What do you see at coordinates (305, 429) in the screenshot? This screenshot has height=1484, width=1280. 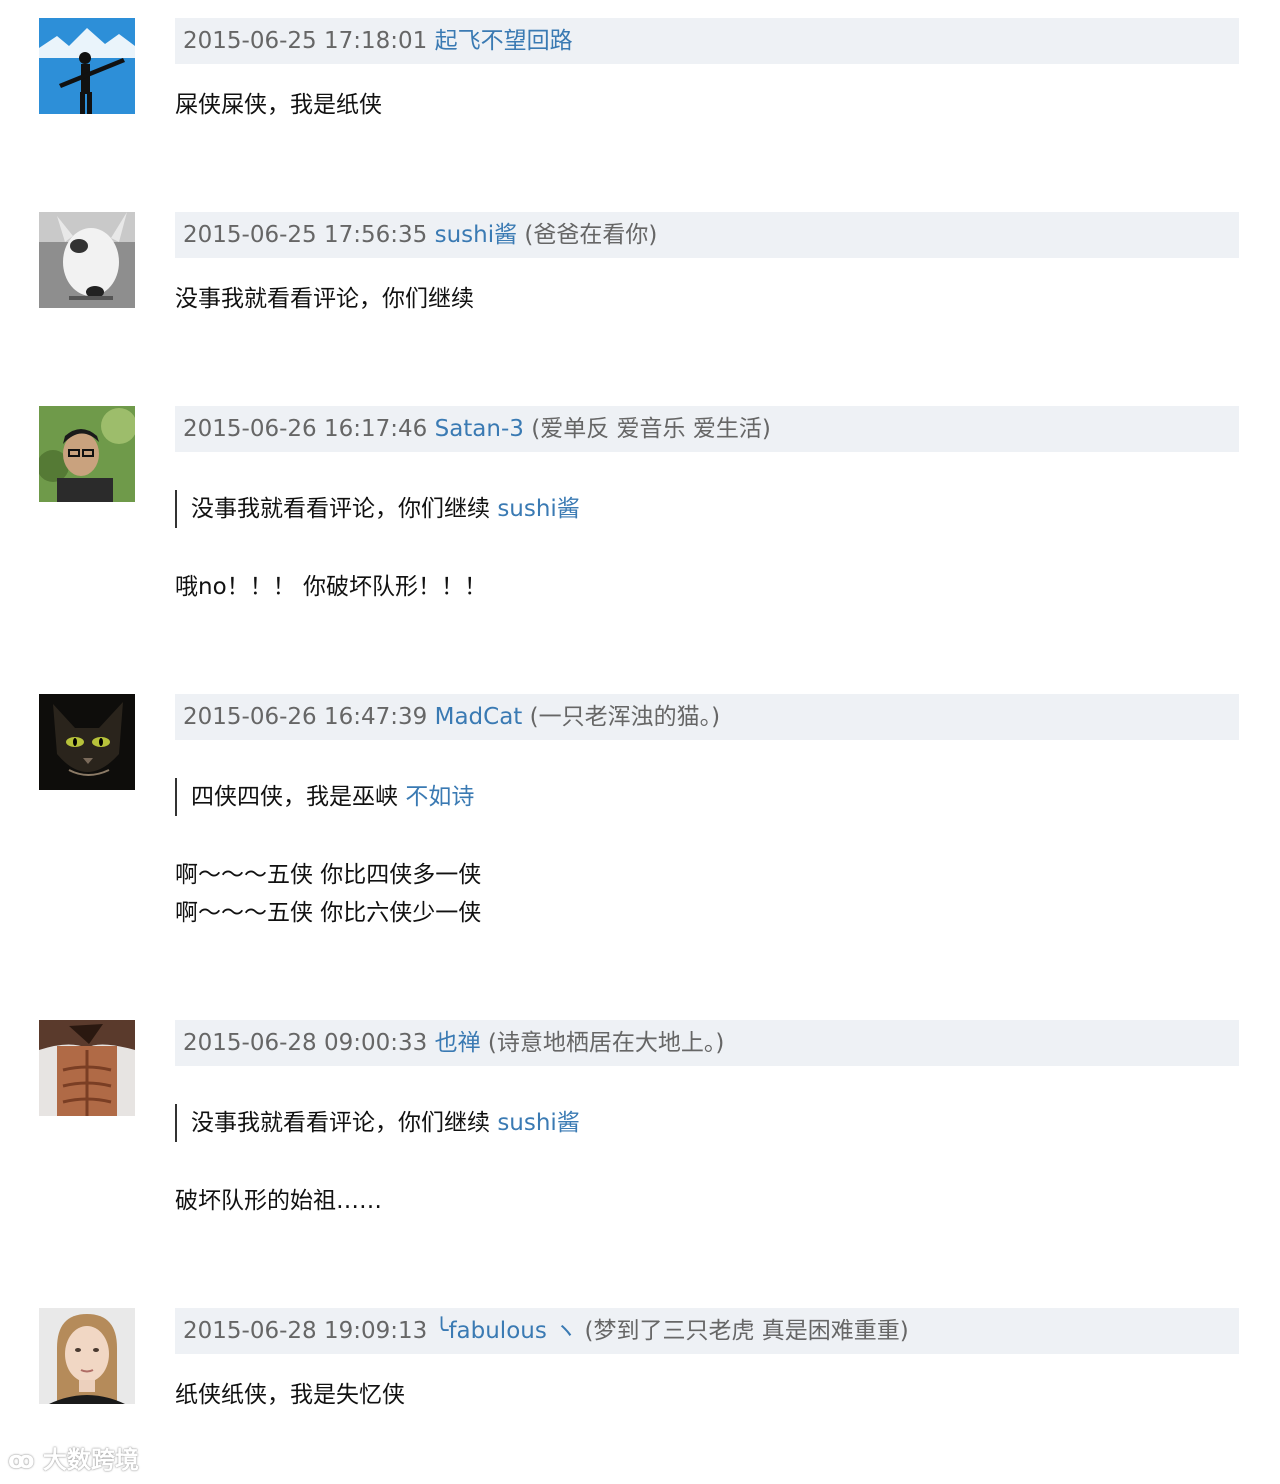 I see `comment-timestamp: 2015-06-26 16:17:46` at bounding box center [305, 429].